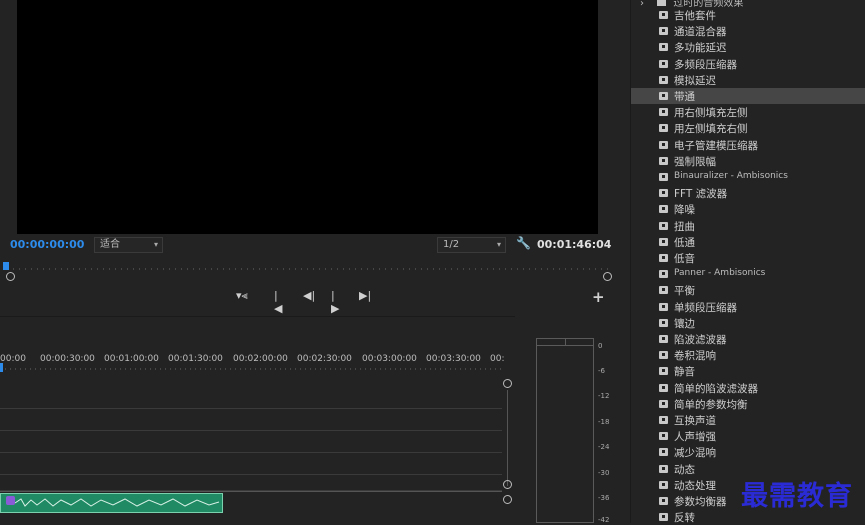 This screenshot has width=865, height=525. What do you see at coordinates (10, 276) in the screenshot?
I see `zoom-handle-left` at bounding box center [10, 276].